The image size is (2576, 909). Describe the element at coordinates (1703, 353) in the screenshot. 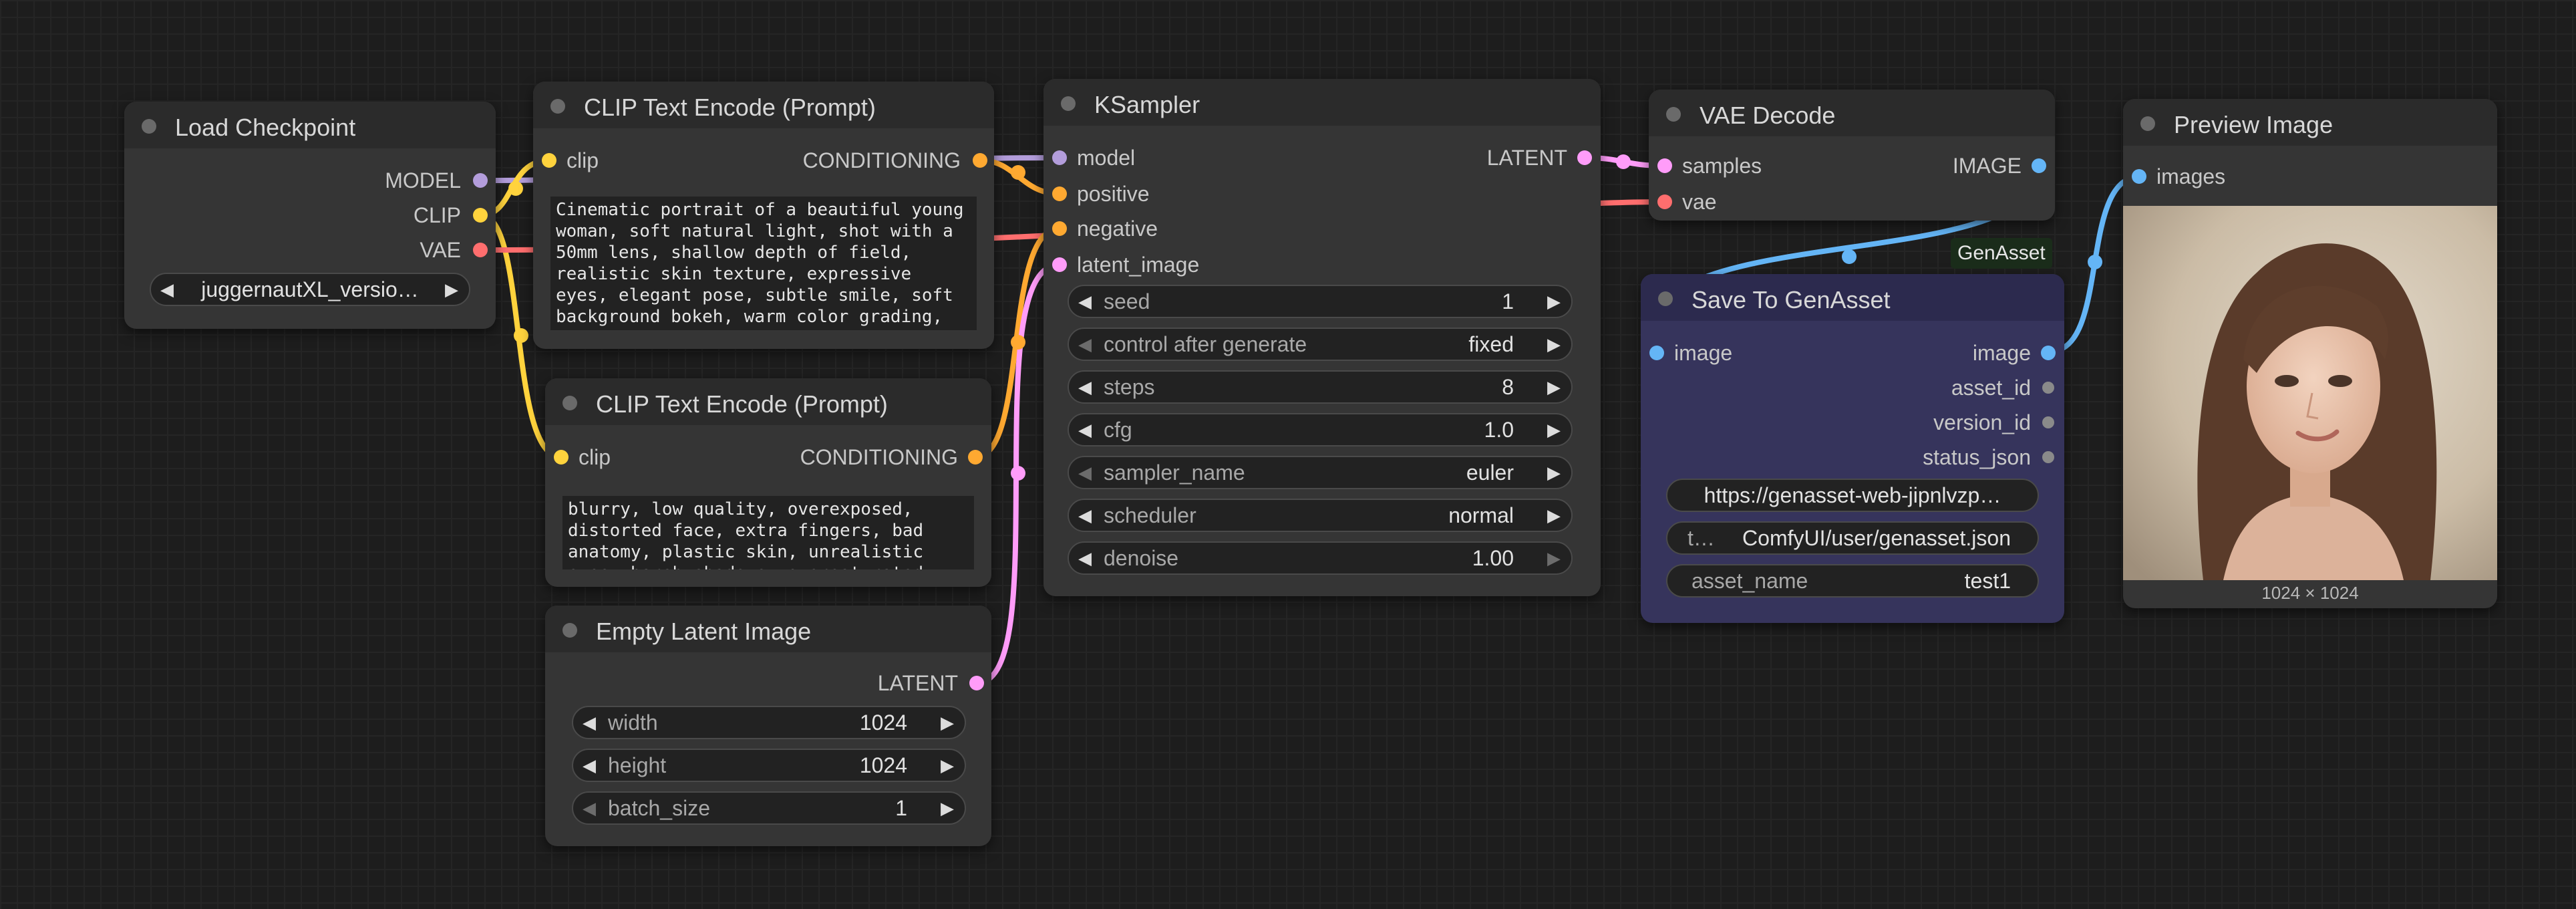

I see `input-label-image: image` at that location.